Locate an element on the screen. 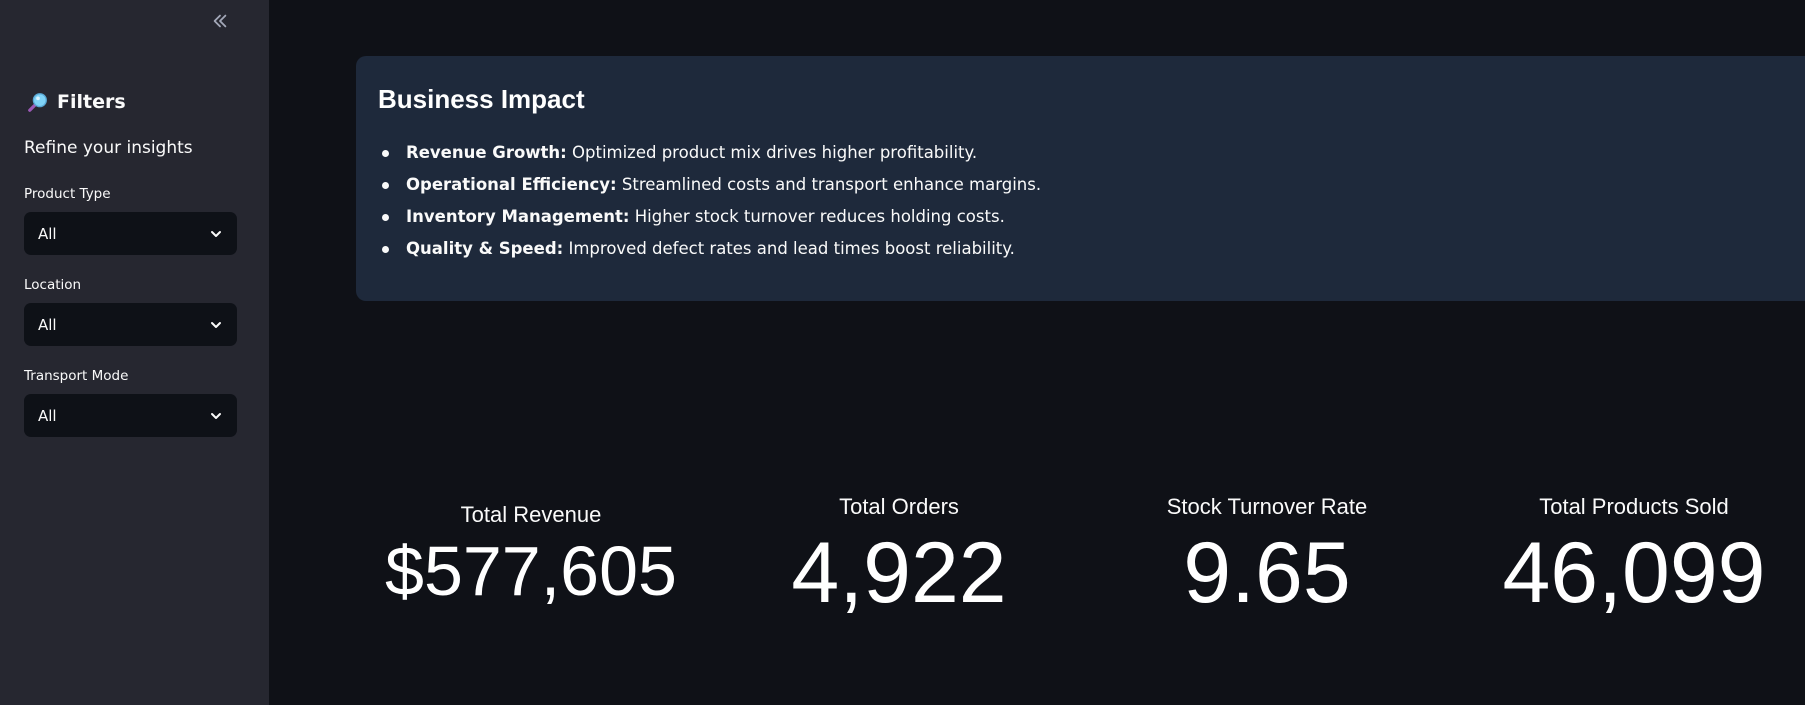 This screenshot has width=1805, height=705. metric-value: 9.65 is located at coordinates (1267, 573).